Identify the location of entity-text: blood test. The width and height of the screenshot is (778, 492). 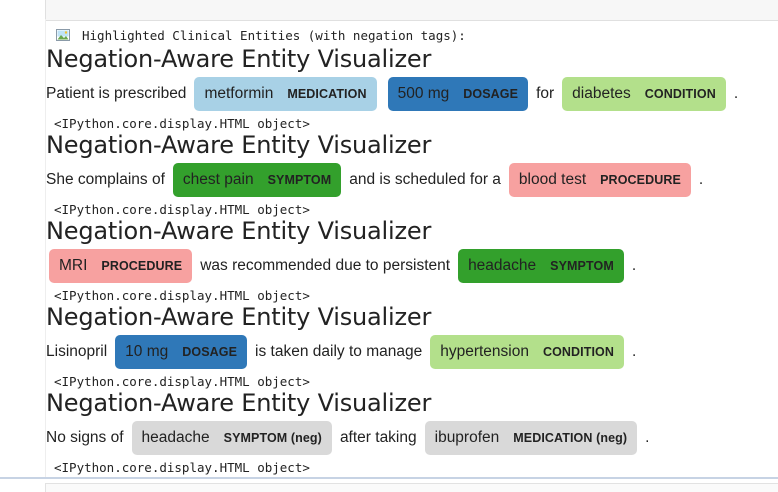
(552, 179).